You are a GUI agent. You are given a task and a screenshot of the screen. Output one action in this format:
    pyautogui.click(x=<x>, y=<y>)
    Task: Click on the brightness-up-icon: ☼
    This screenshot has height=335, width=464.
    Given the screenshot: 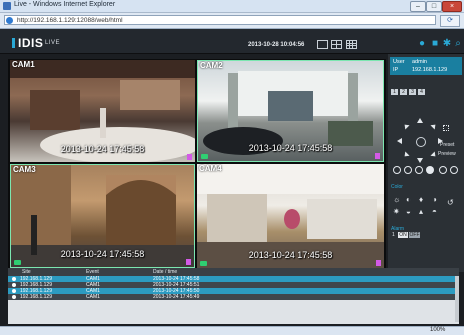 What is the action you would take?
    pyautogui.click(x=396, y=199)
    